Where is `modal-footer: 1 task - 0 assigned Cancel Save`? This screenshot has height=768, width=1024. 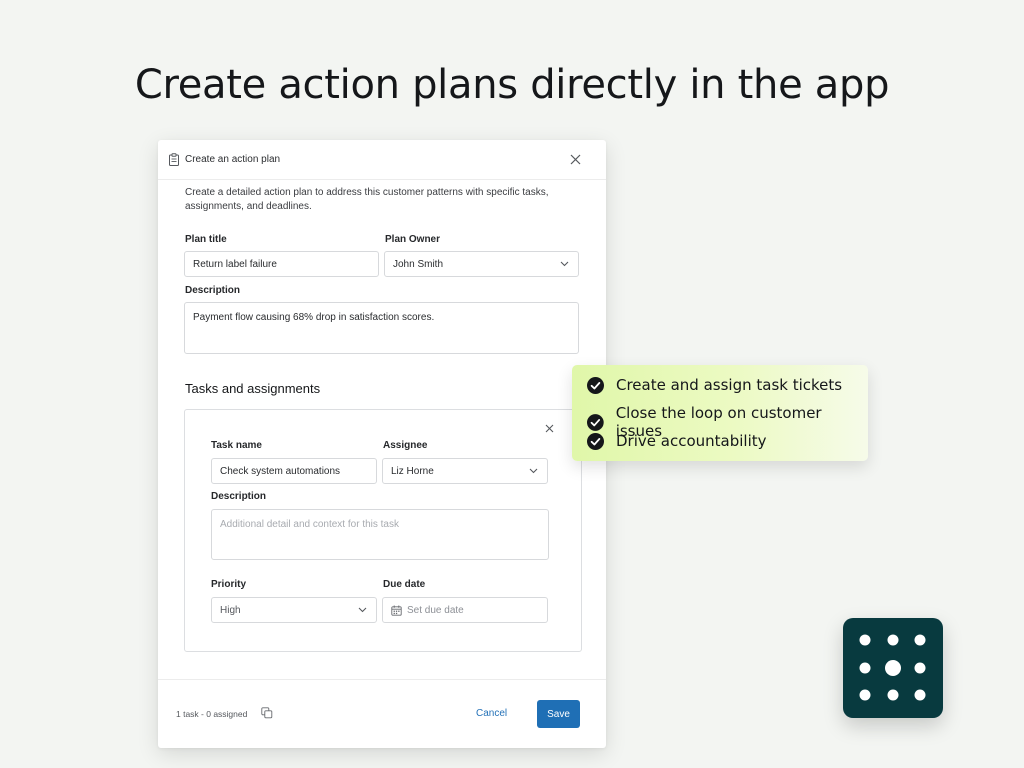 modal-footer: 1 task - 0 assigned Cancel Save is located at coordinates (382, 713).